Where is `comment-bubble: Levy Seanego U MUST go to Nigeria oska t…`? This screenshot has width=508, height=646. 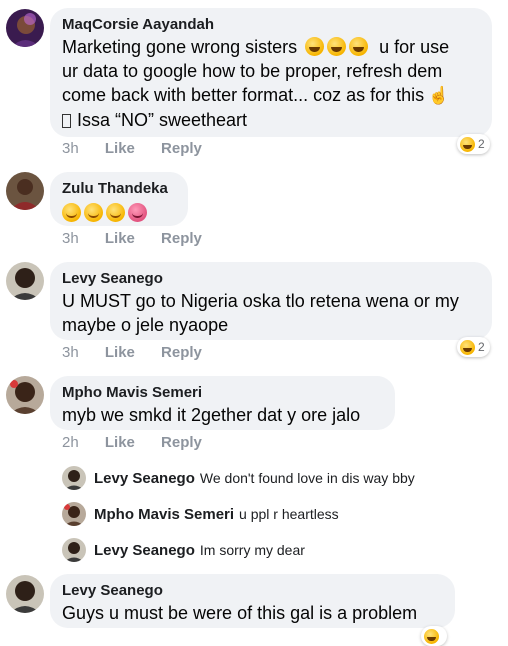 comment-bubble: Levy Seanego U MUST go to Nigeria oska t… is located at coordinates (271, 301).